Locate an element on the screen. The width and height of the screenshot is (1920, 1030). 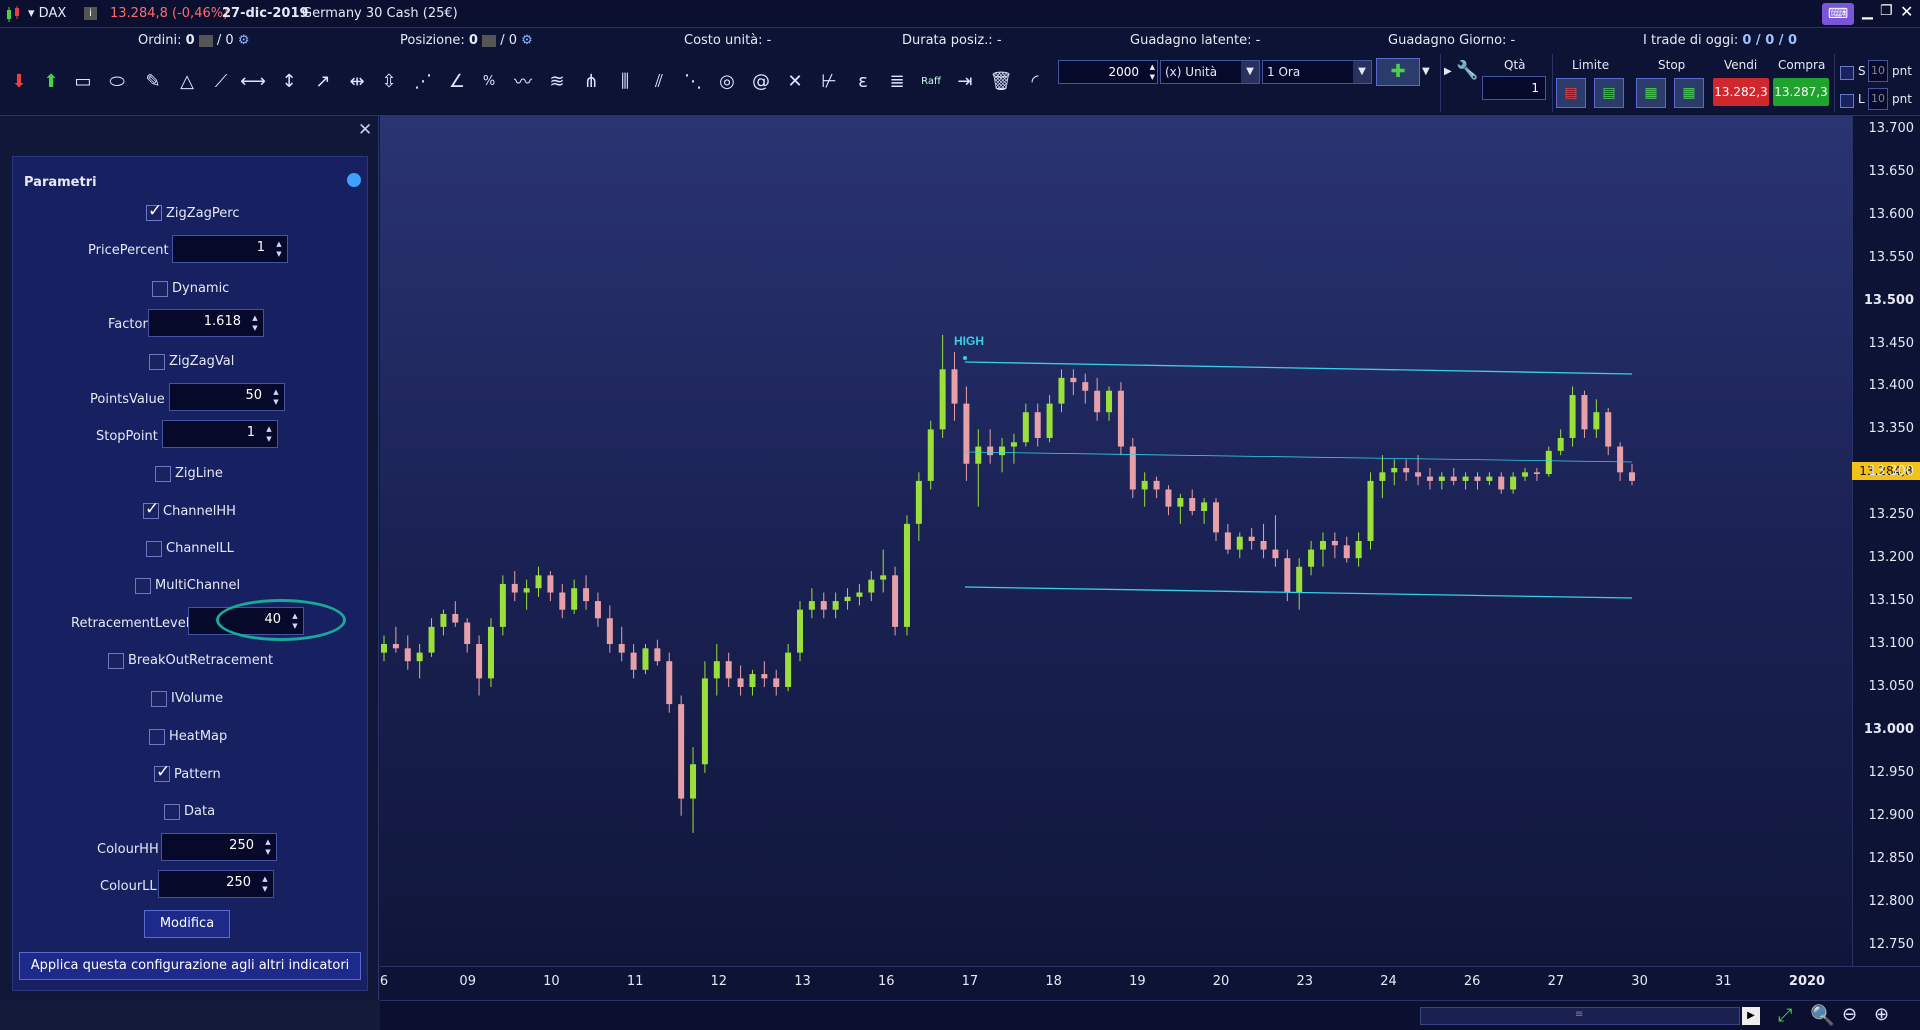
colourll-spinner: ▲ ▼ is located at coordinates (265, 884).